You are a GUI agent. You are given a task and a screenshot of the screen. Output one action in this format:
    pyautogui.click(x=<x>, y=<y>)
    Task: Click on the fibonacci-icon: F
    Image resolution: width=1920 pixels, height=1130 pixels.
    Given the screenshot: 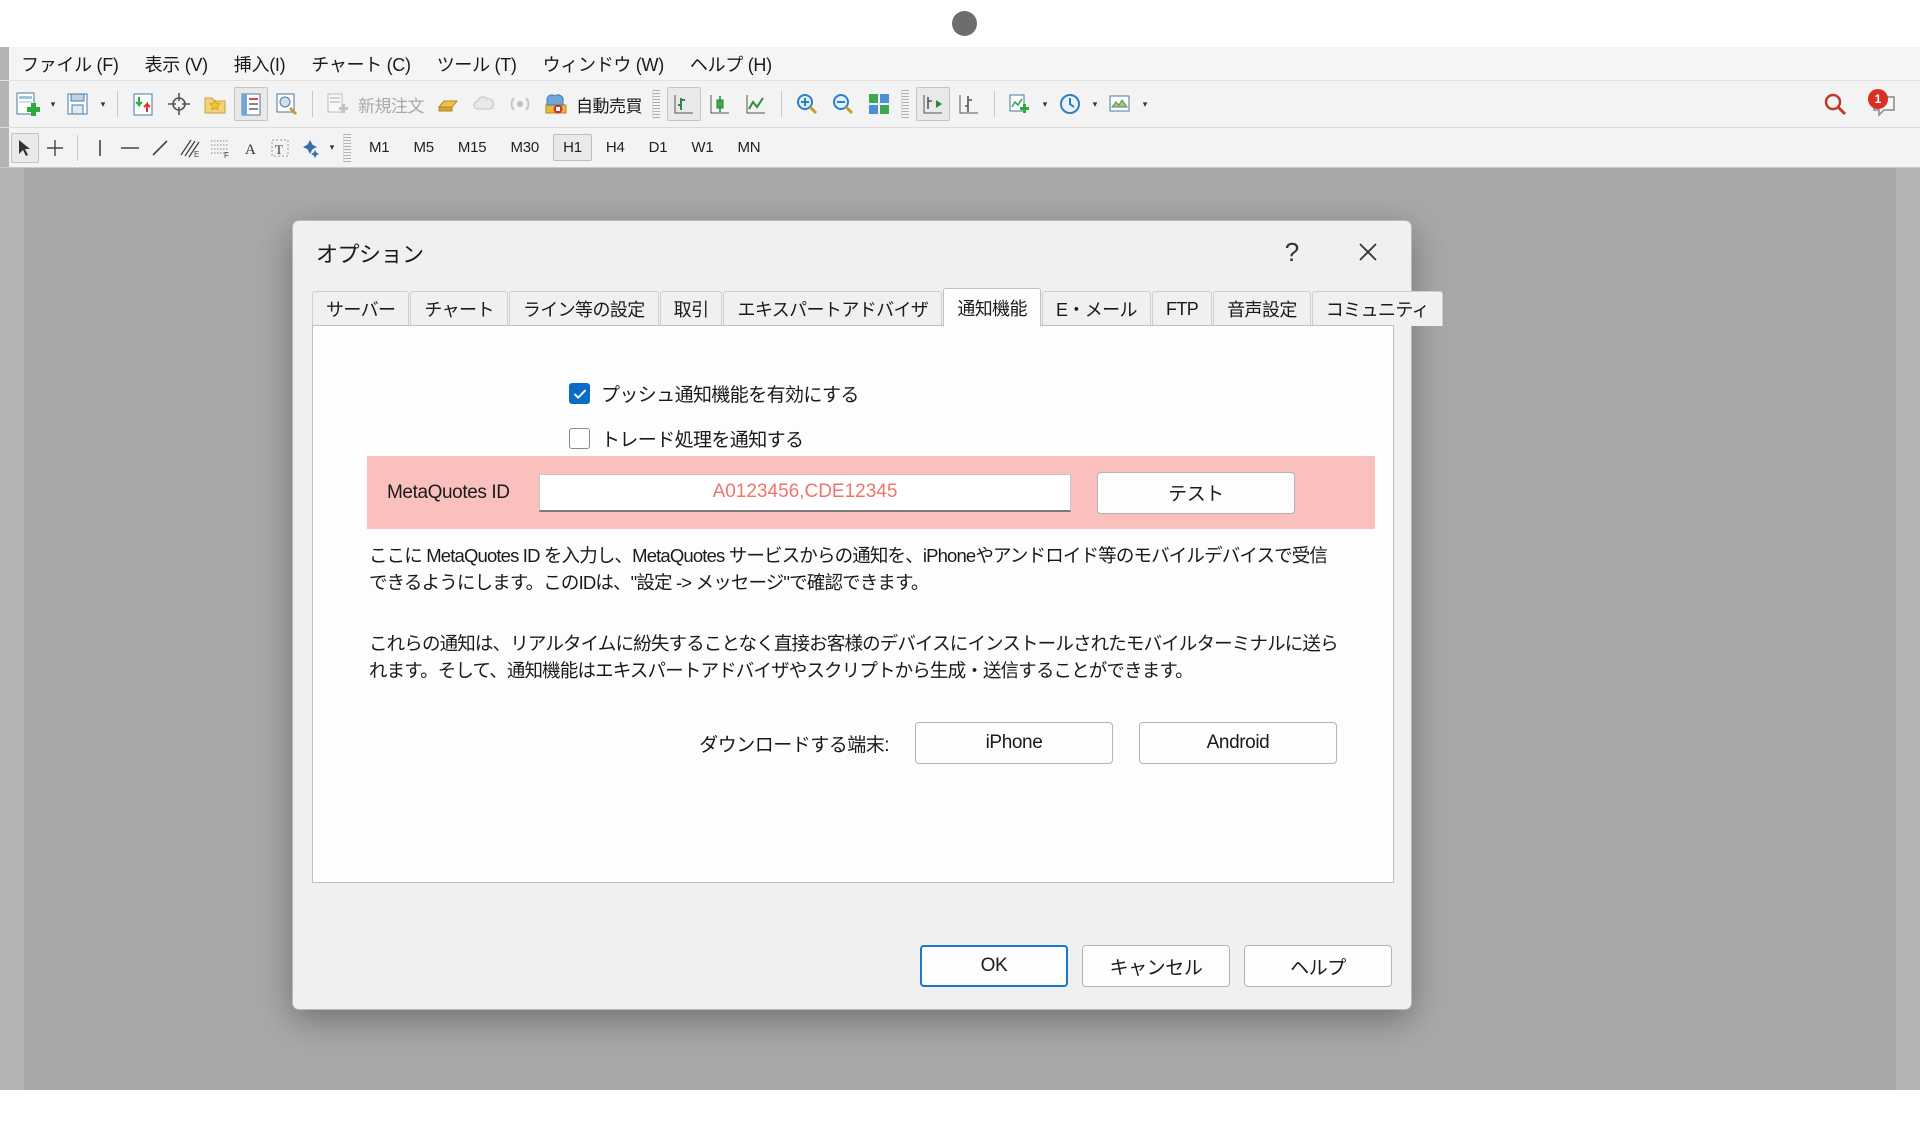 What is the action you would take?
    pyautogui.click(x=220, y=148)
    